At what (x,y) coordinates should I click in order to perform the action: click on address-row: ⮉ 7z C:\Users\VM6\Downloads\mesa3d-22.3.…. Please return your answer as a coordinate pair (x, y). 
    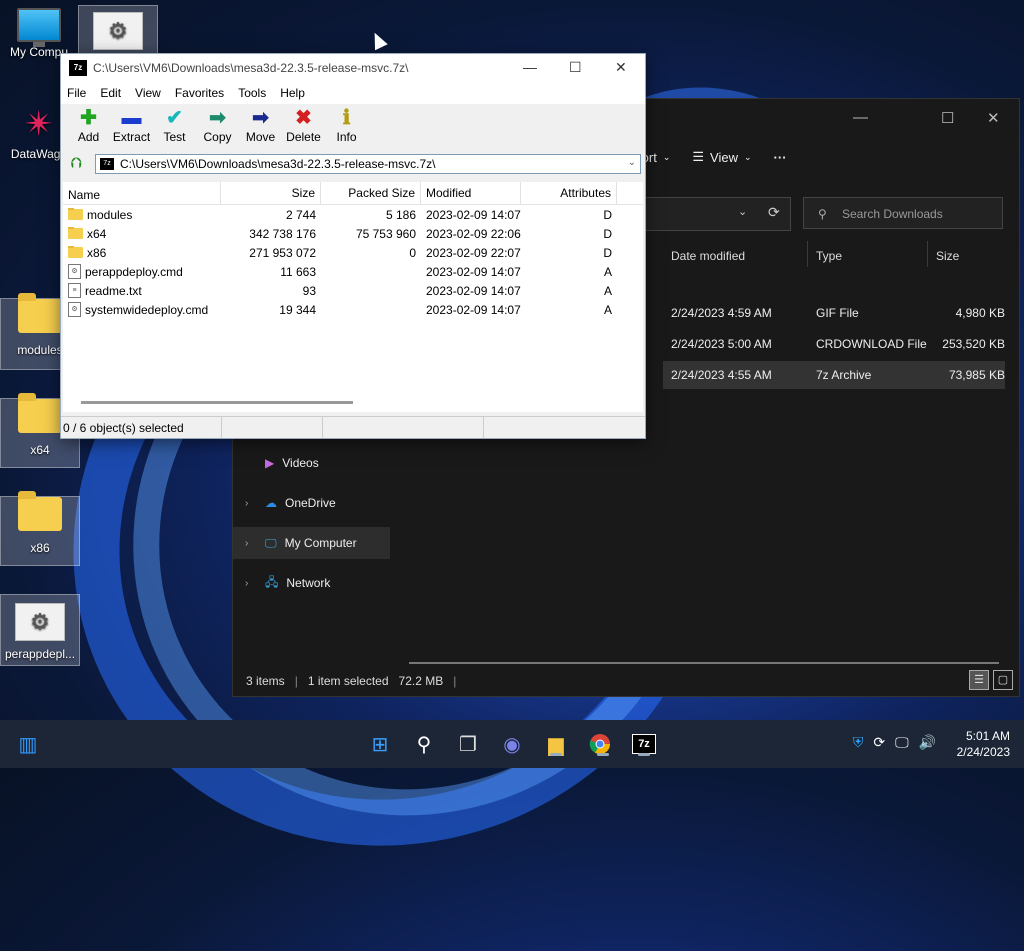
    Looking at the image, I should click on (353, 164).